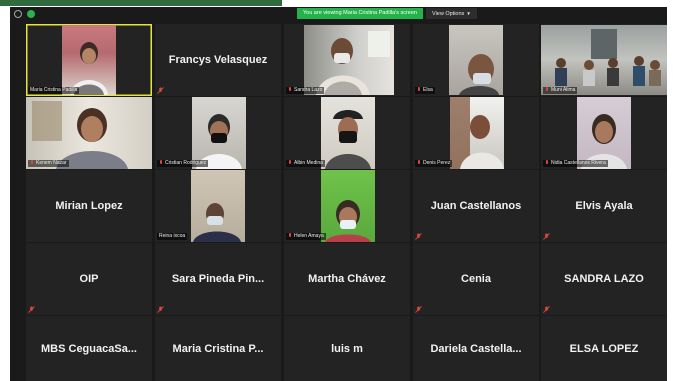 The width and height of the screenshot is (674, 381). I want to click on participant-tile-muni-alima: Muni Alima, so click(604, 60).